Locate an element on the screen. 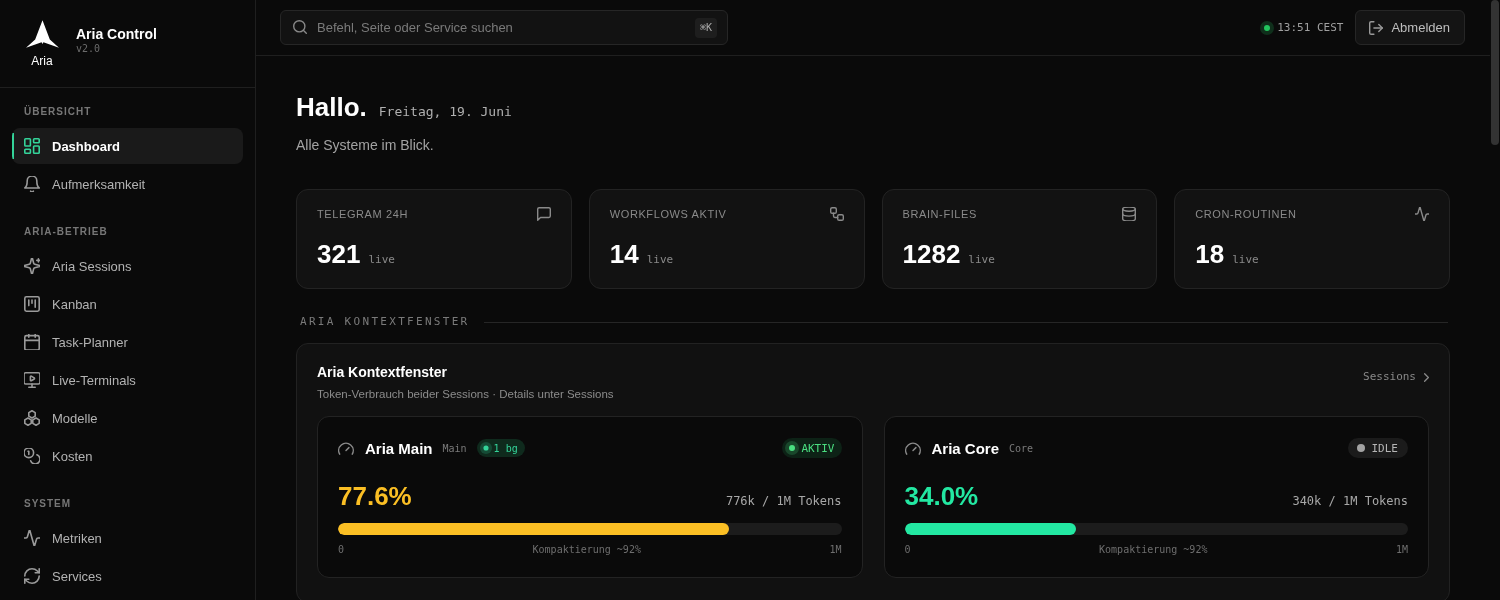  section-label: SYSTEM is located at coordinates (48, 504).